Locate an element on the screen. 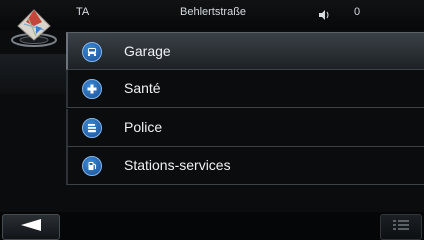  back-arrow-icon is located at coordinates (31, 227).